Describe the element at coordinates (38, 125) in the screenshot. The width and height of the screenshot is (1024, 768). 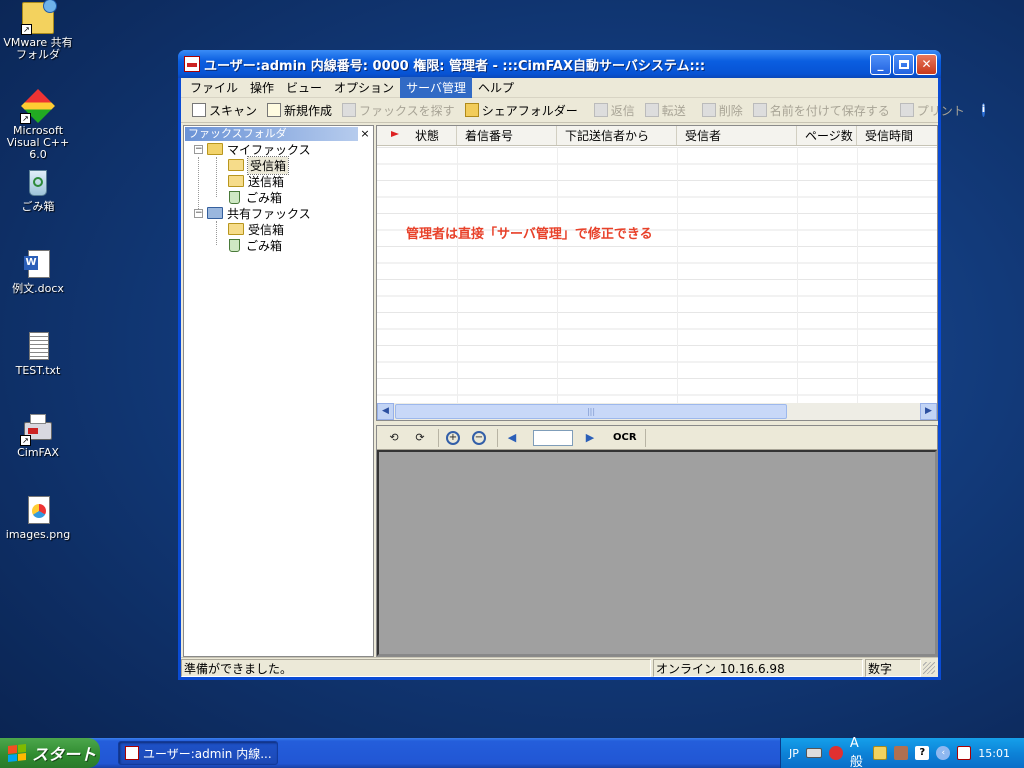
I see `desktop-icon-visual-cpp: ↗ Microsoft Visual C++ 6.0` at that location.